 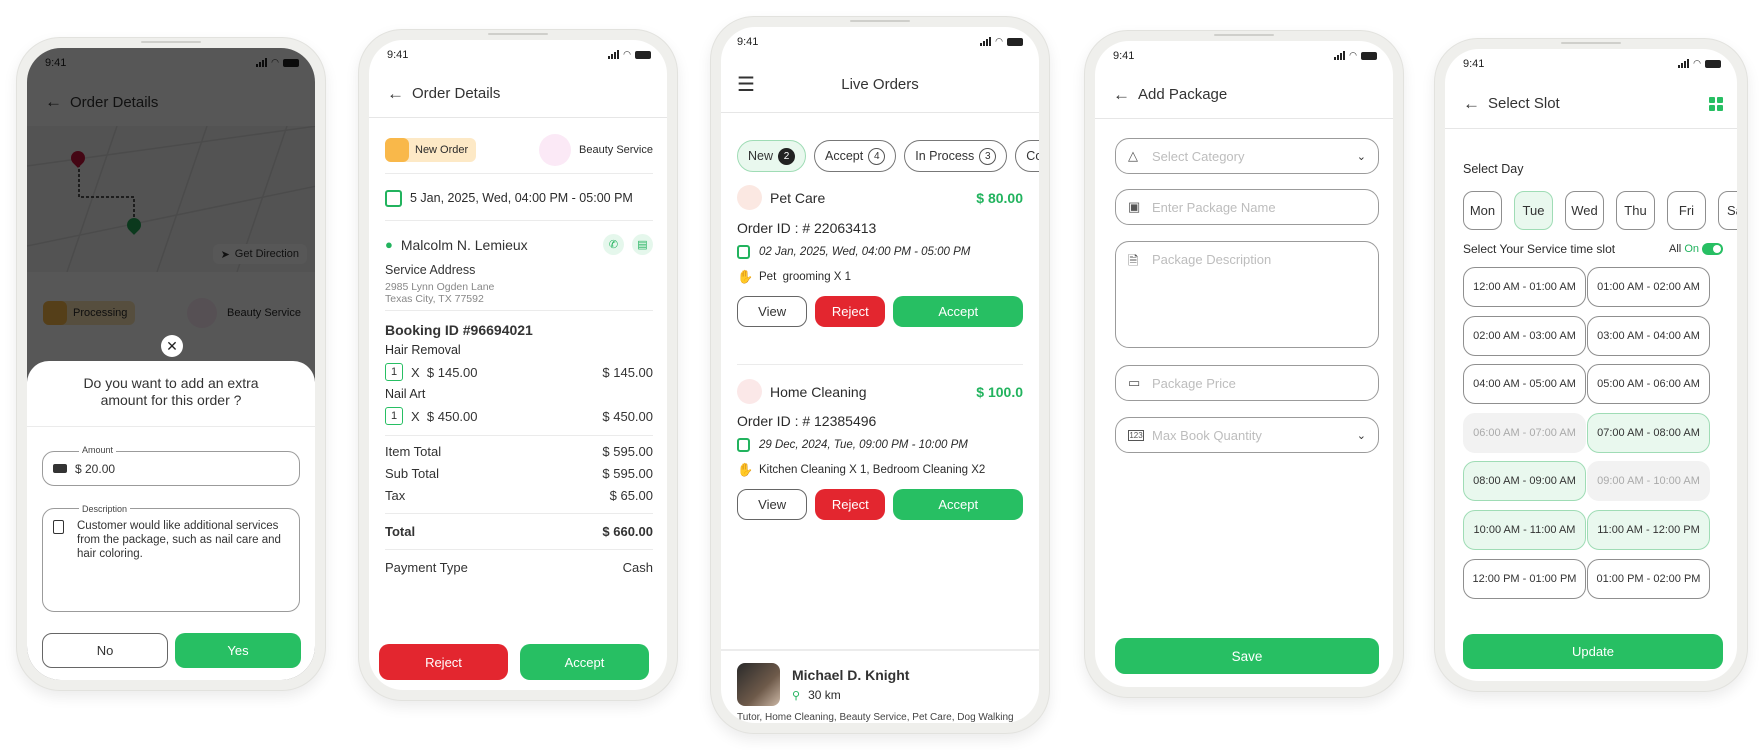 What do you see at coordinates (772, 156) in the screenshot?
I see `tab-new: New 2` at bounding box center [772, 156].